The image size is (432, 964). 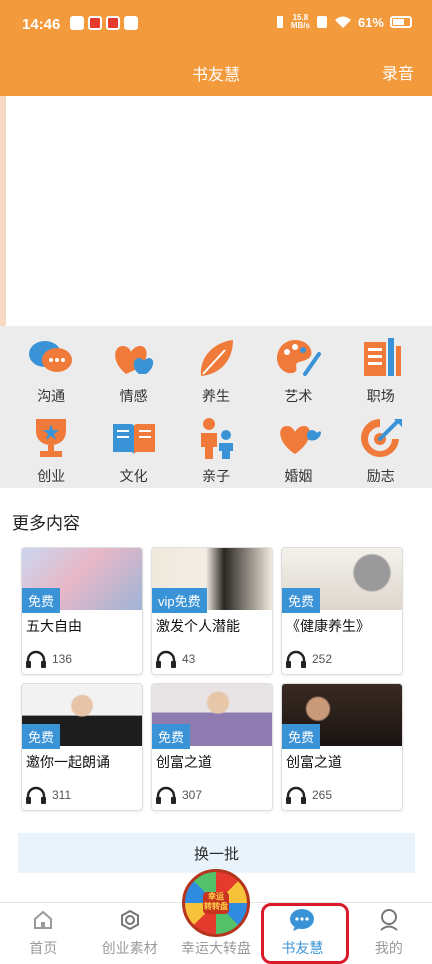 What do you see at coordinates (401, 22) in the screenshot?
I see `battery-icon` at bounding box center [401, 22].